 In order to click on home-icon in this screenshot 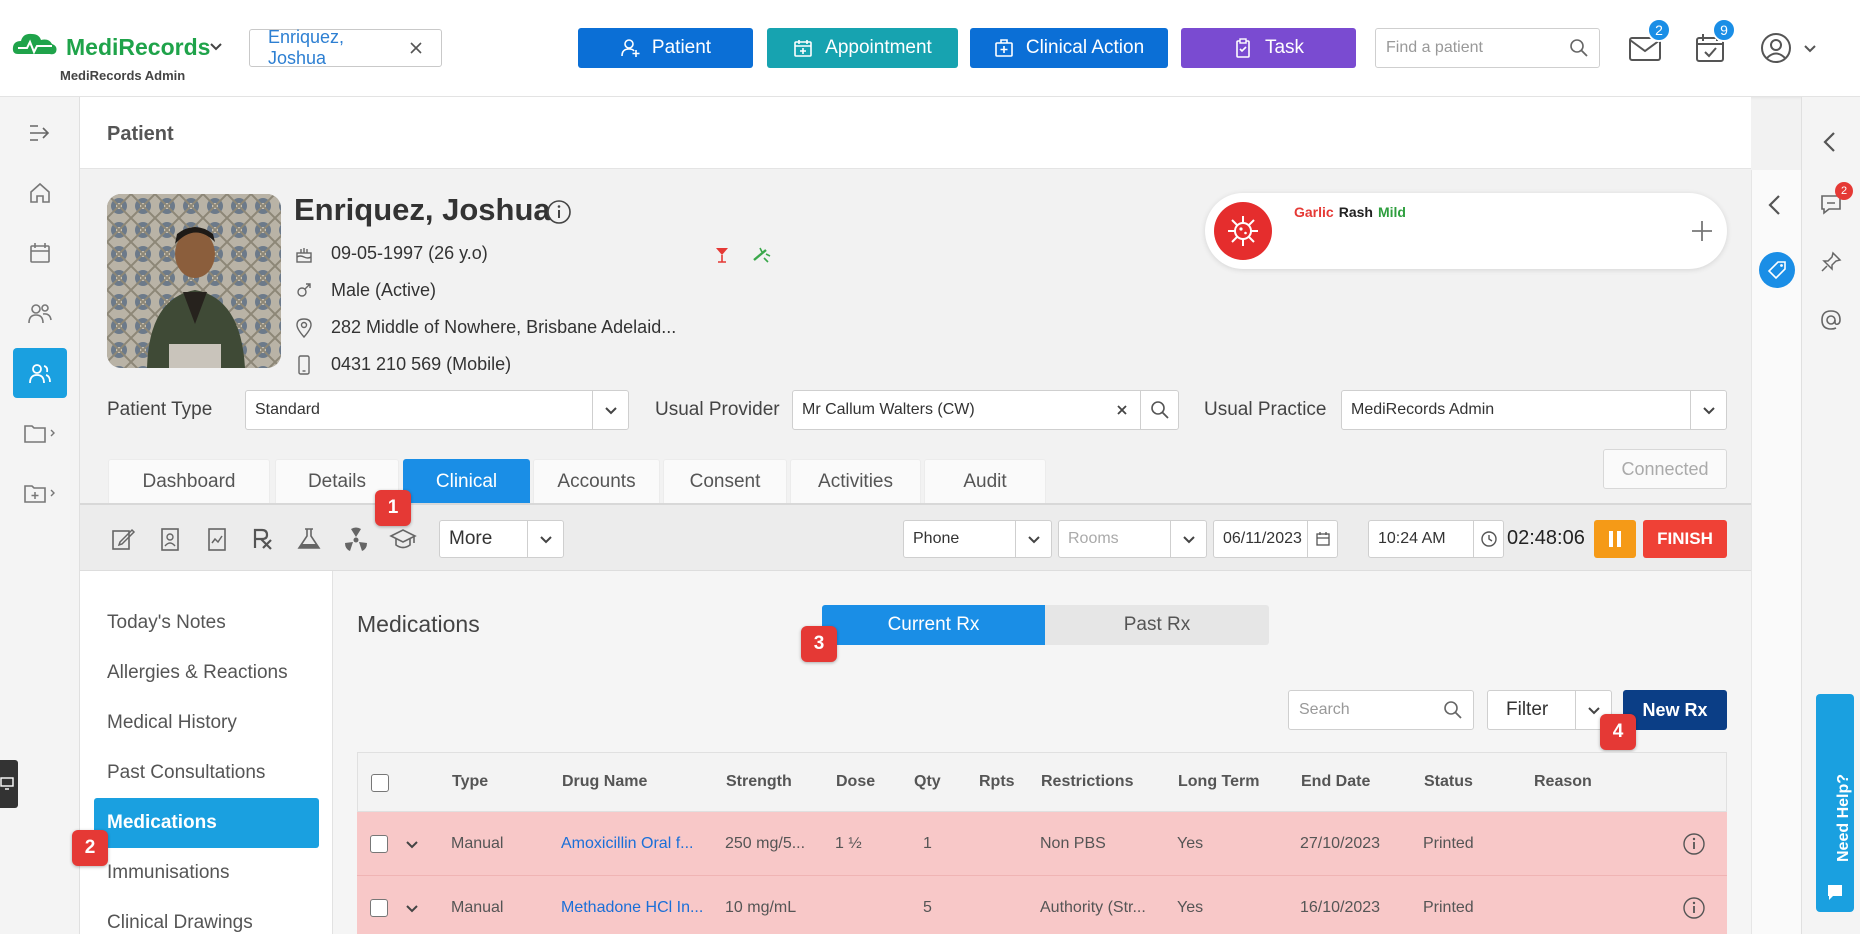, I will do `click(40, 193)`.